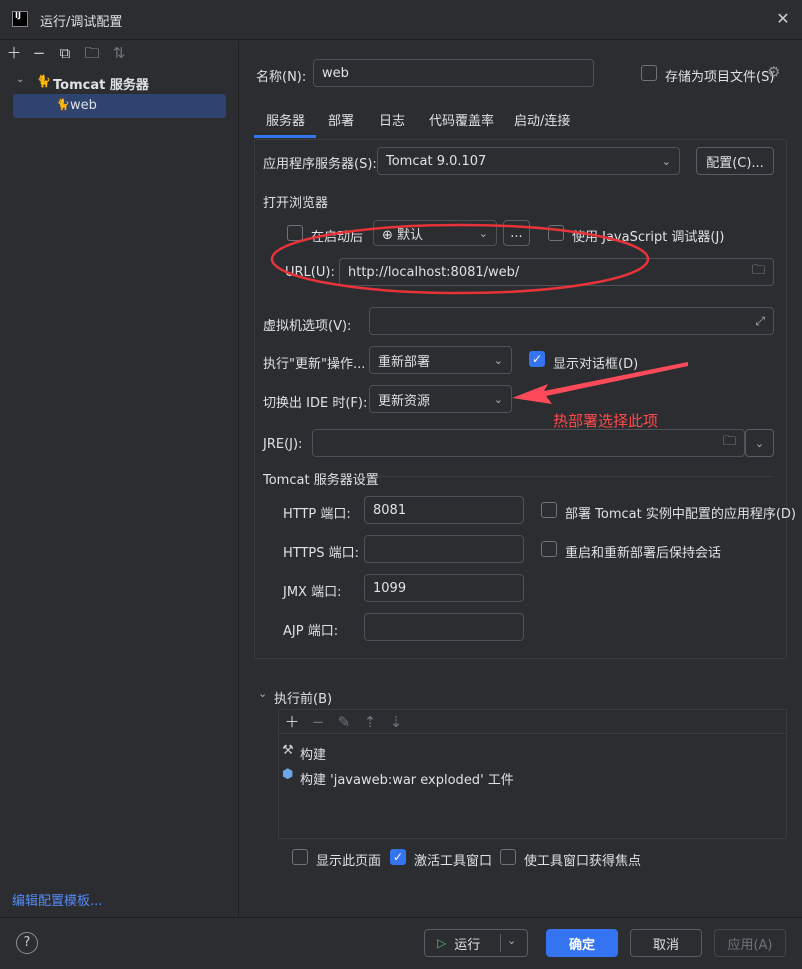 This screenshot has height=969, width=802. Describe the element at coordinates (307, 326) in the screenshot. I see `vm-options-label: 虚拟机选项(V):` at that location.